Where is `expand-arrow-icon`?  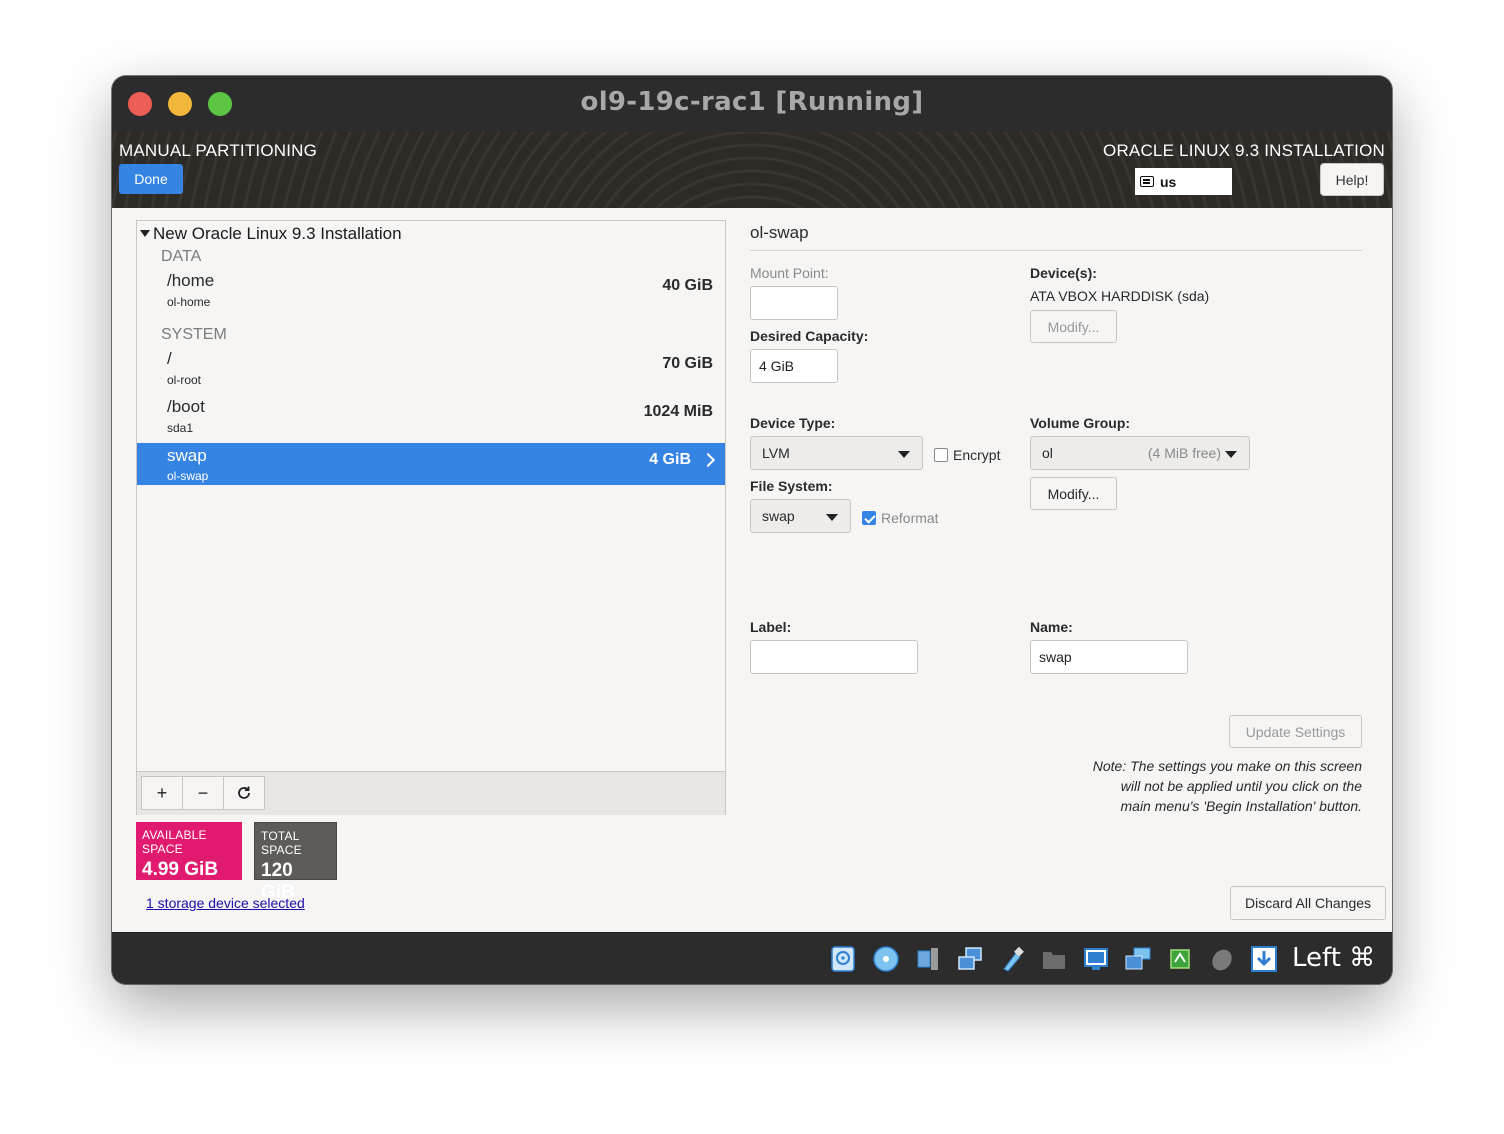 expand-arrow-icon is located at coordinates (145, 233).